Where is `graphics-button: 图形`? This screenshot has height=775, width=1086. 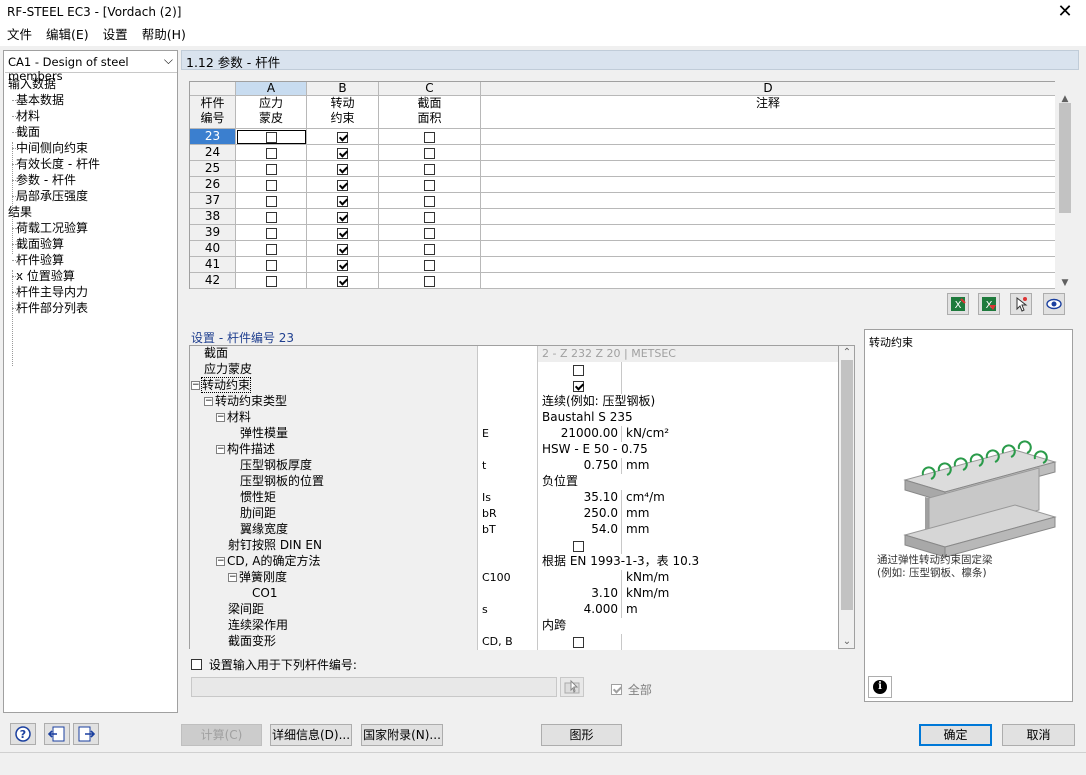
graphics-button: 图形 is located at coordinates (581, 735).